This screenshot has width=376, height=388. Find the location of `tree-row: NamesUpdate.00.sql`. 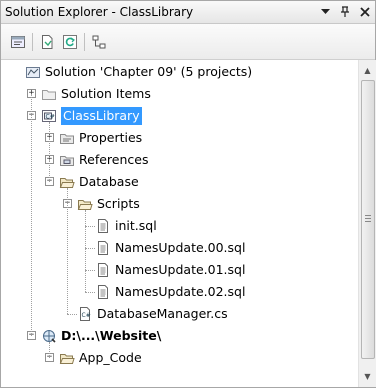

tree-row: NamesUpdate.00.sql is located at coordinates (179, 248).